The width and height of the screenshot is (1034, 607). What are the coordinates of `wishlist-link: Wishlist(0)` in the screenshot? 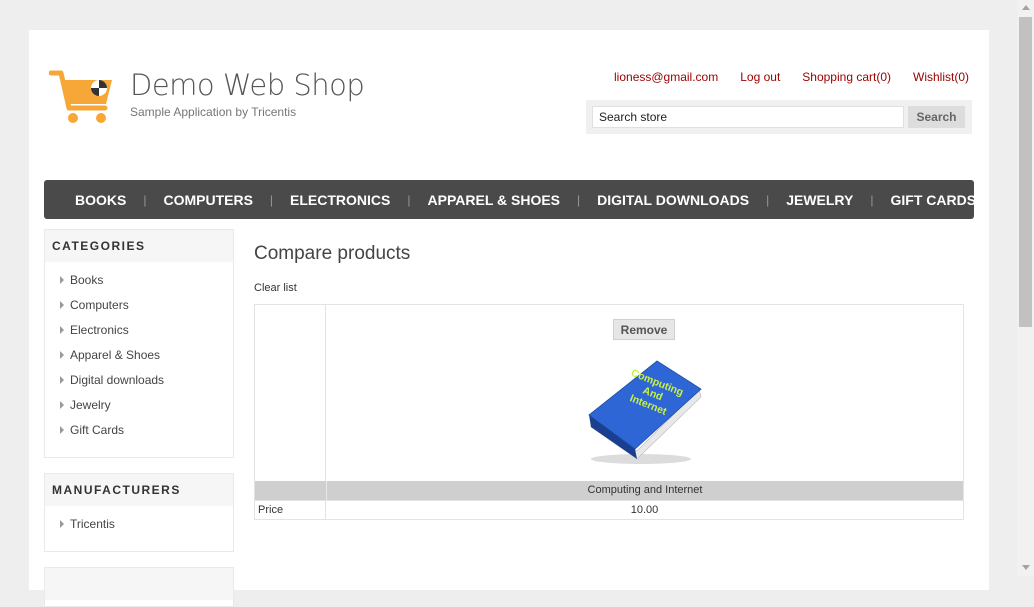 It's located at (941, 77).